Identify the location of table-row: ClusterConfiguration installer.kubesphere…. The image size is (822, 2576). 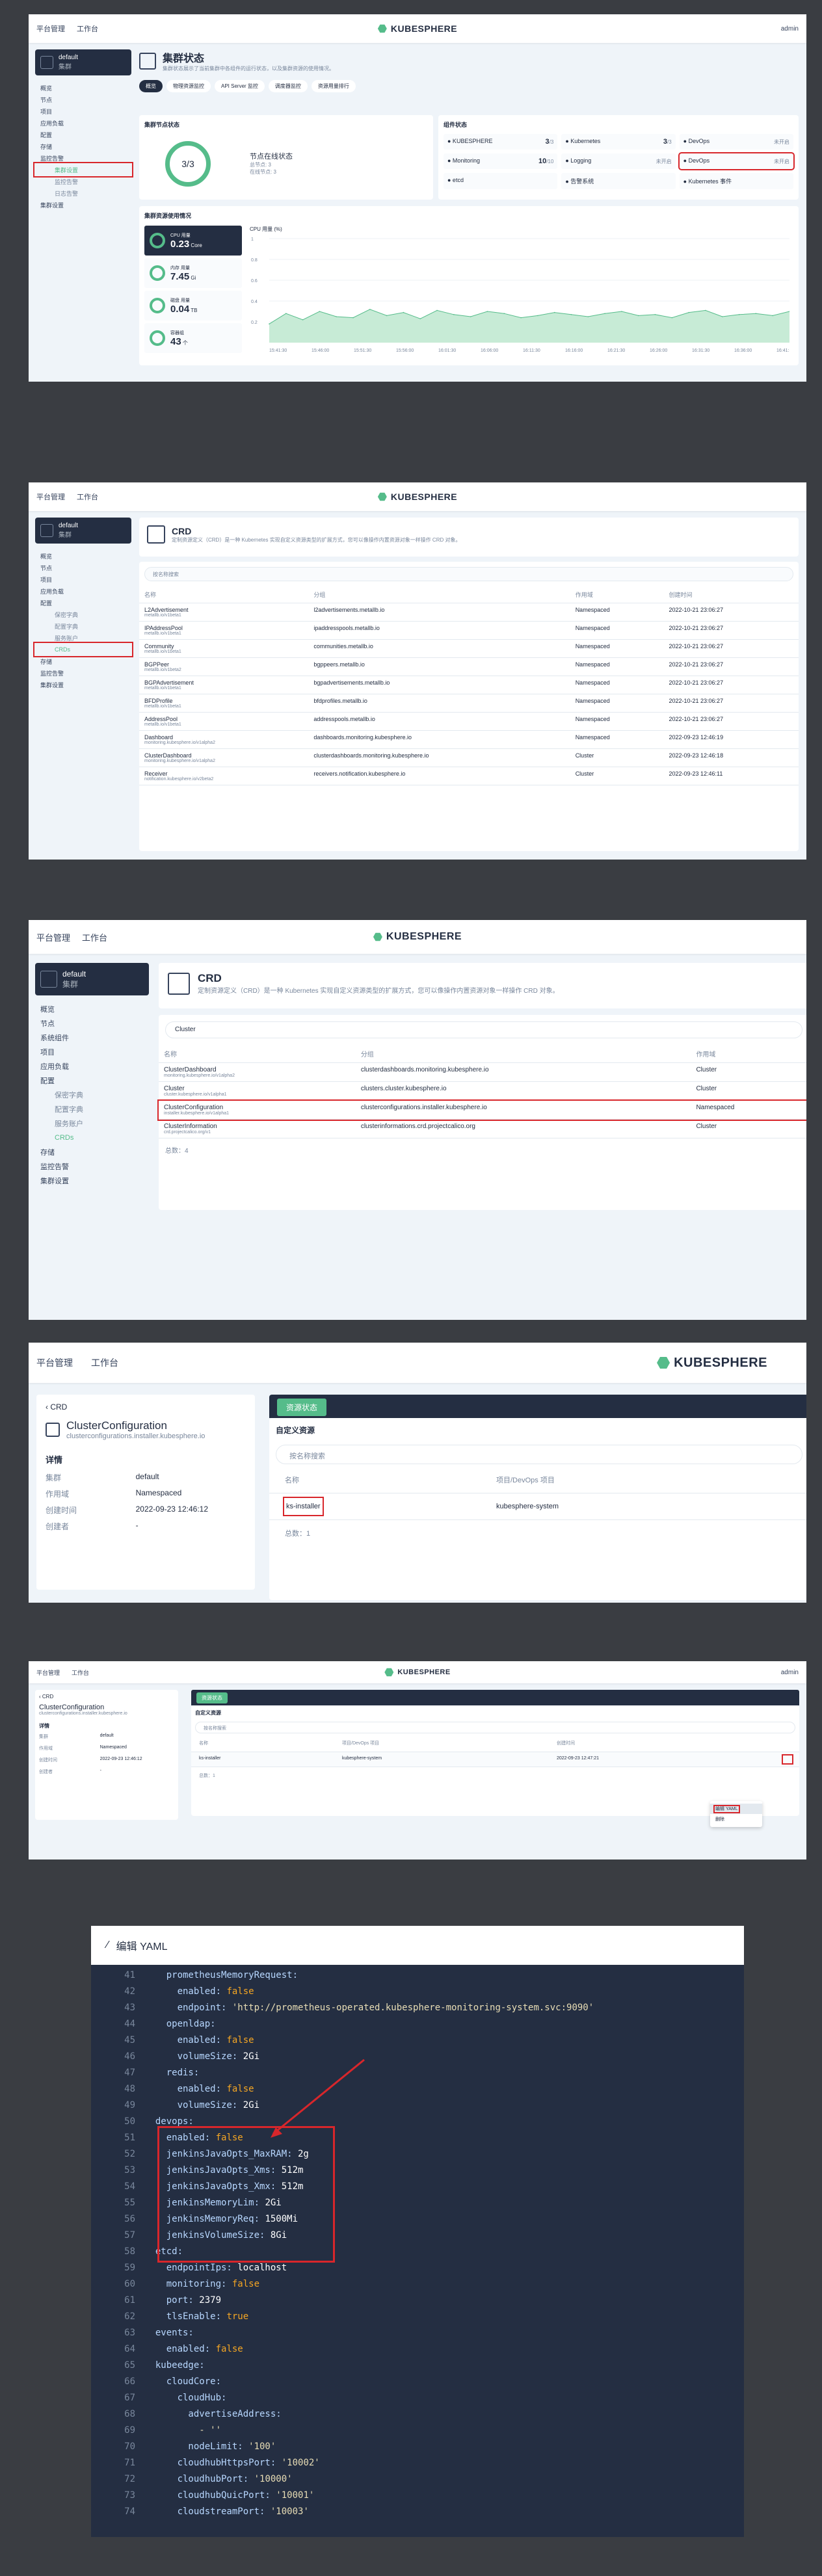
(481, 1110).